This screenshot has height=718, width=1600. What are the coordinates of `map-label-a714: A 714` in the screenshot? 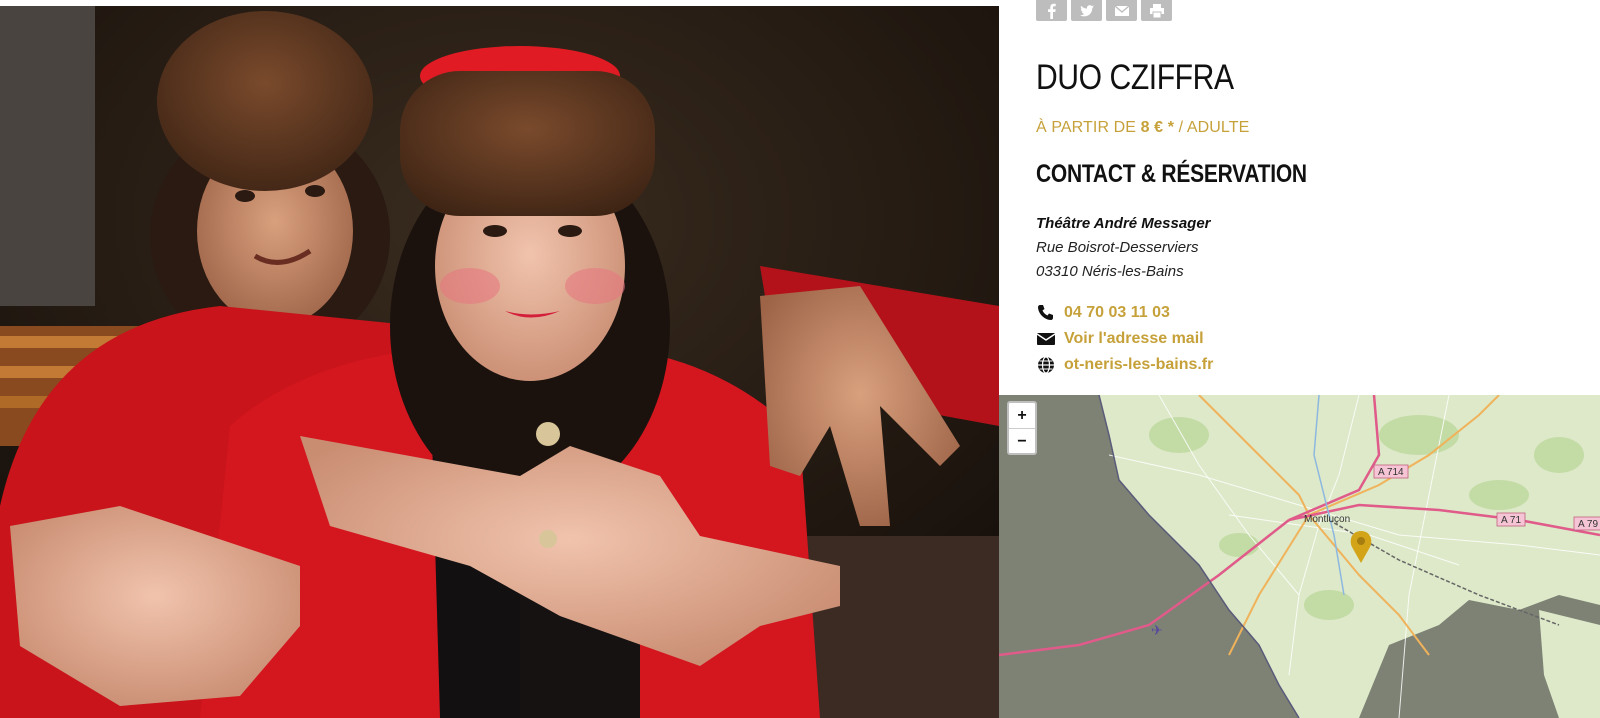 It's located at (1391, 472).